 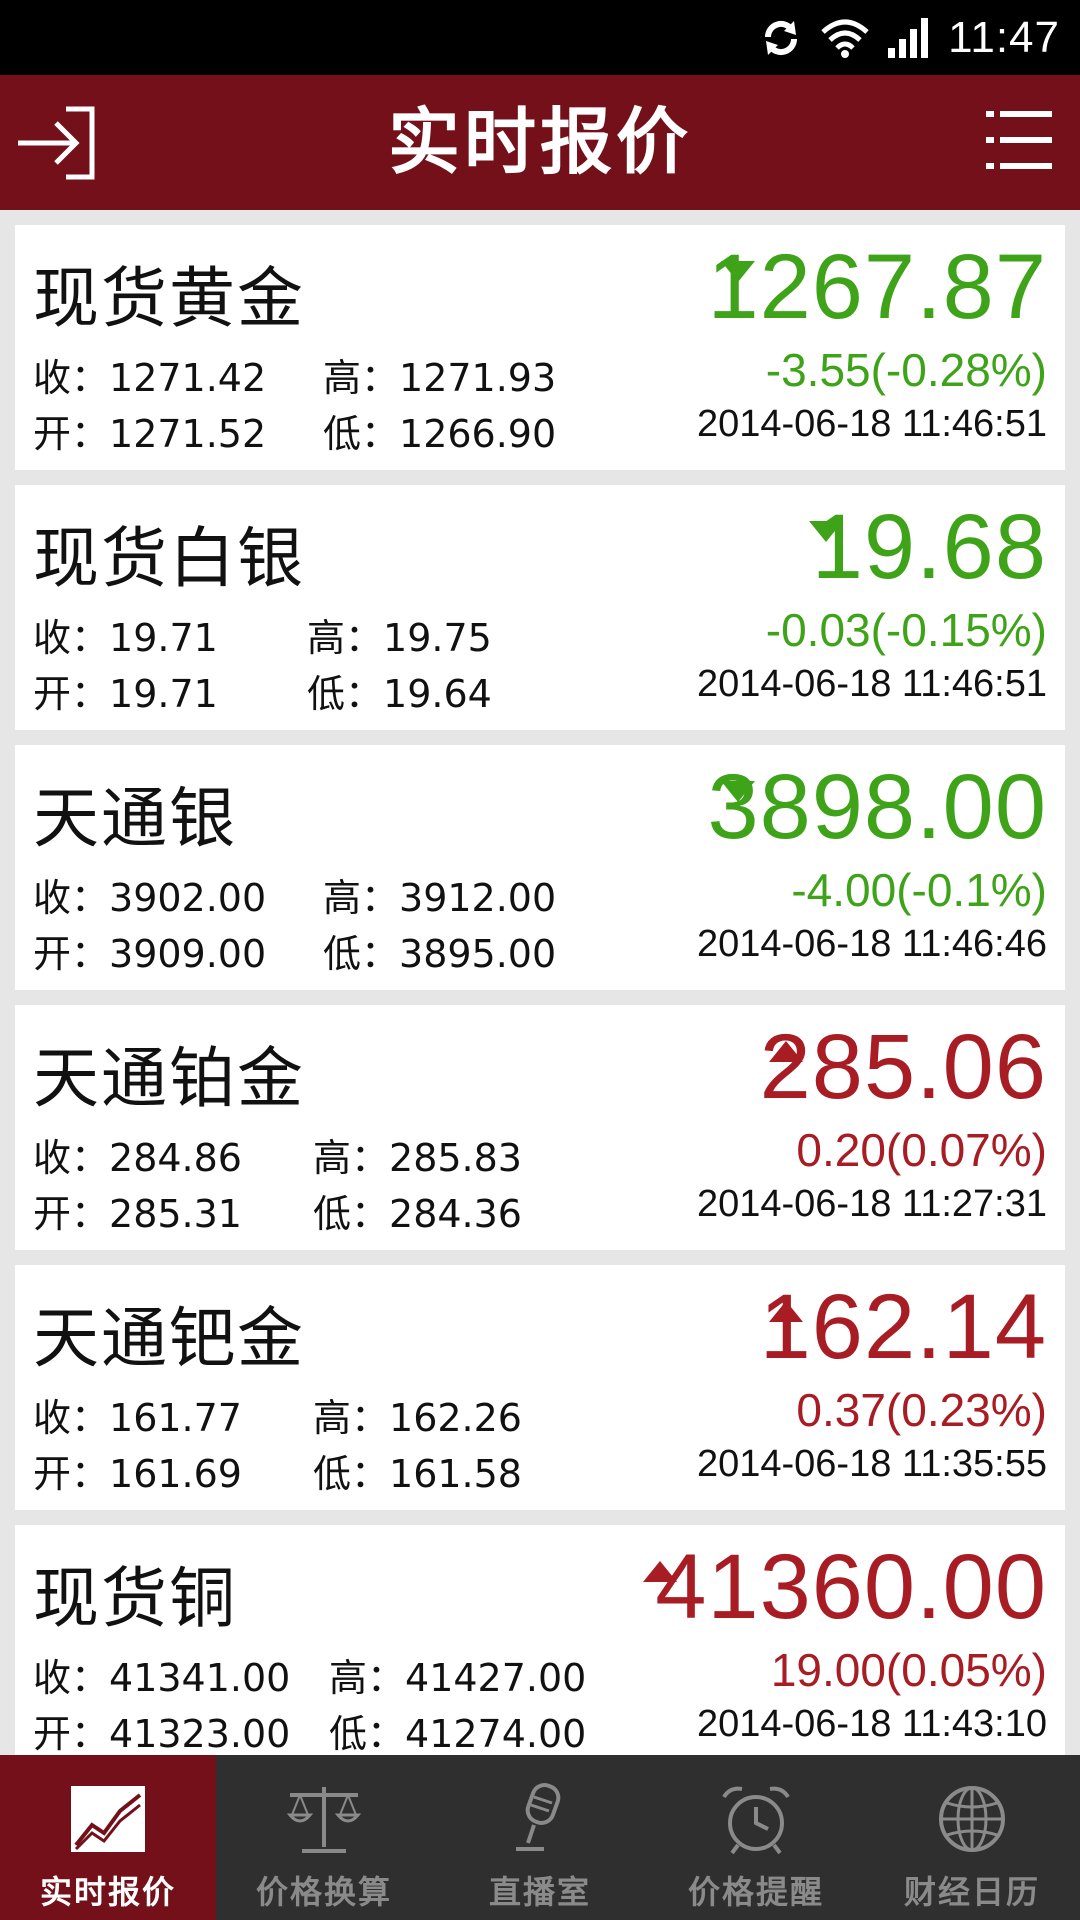 I want to click on quote-name: 现货白银, so click(x=169, y=558).